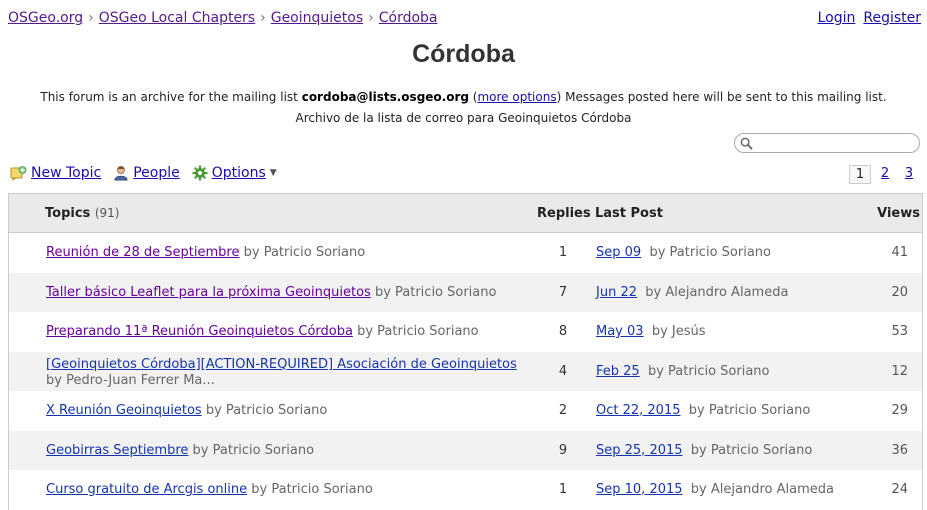 The width and height of the screenshot is (927, 510). I want to click on reply-count: 4, so click(563, 371).